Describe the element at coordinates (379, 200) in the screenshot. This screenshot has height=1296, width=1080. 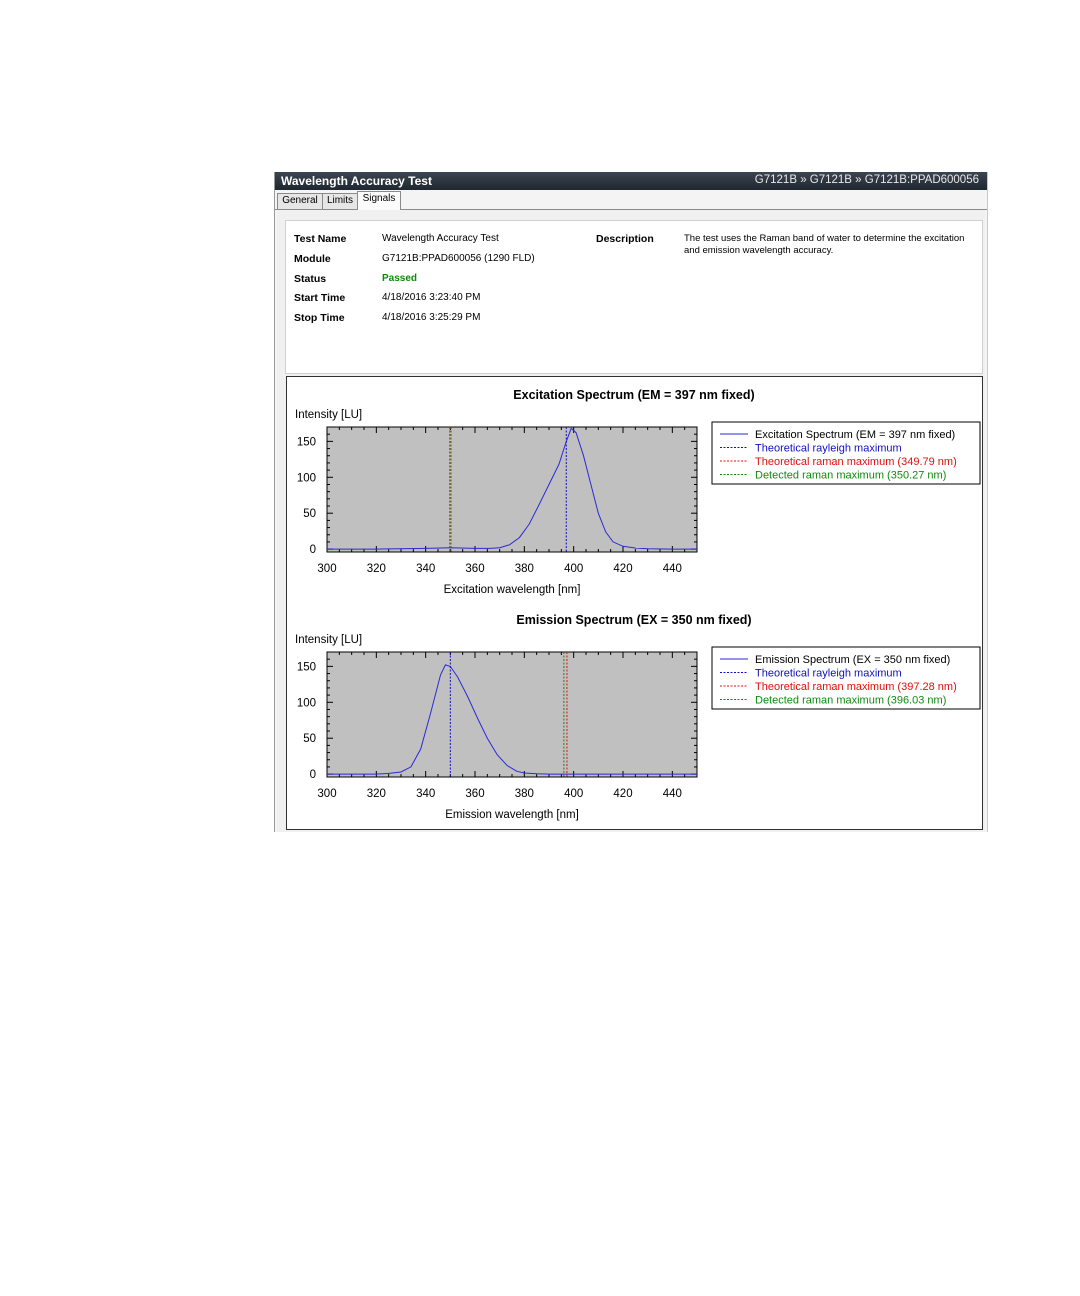
I see `tab-signals: Signals` at that location.